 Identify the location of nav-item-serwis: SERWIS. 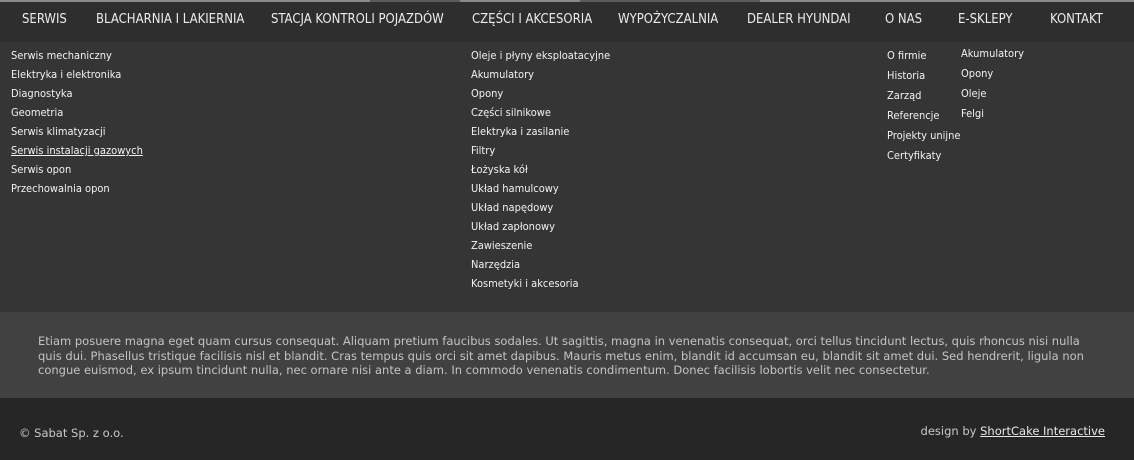
(44, 20).